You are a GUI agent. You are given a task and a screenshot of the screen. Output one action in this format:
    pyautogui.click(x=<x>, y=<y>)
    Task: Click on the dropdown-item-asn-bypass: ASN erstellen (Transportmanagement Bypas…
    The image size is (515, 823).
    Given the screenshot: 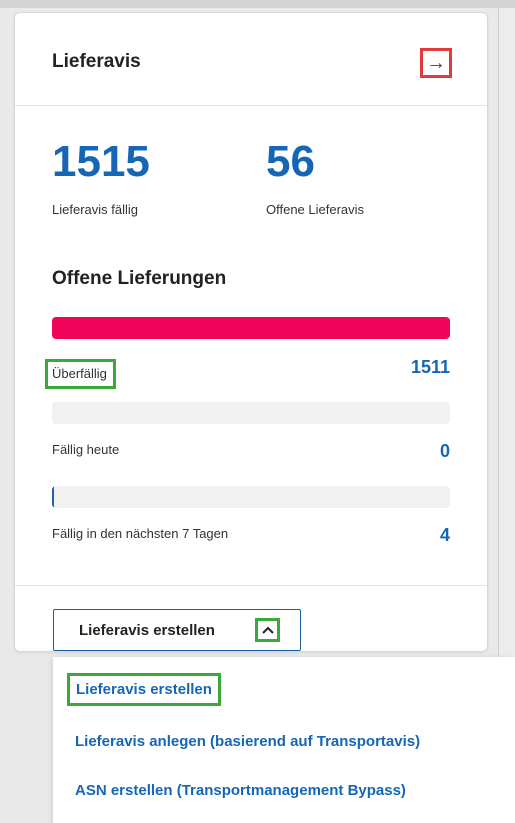 What is the action you would take?
    pyautogui.click(x=240, y=790)
    